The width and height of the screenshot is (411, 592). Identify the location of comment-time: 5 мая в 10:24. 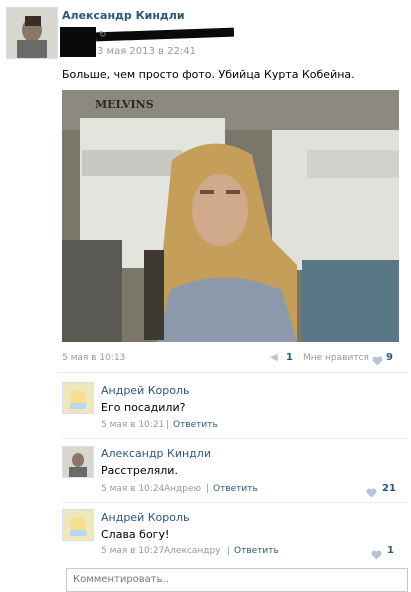
(132, 489).